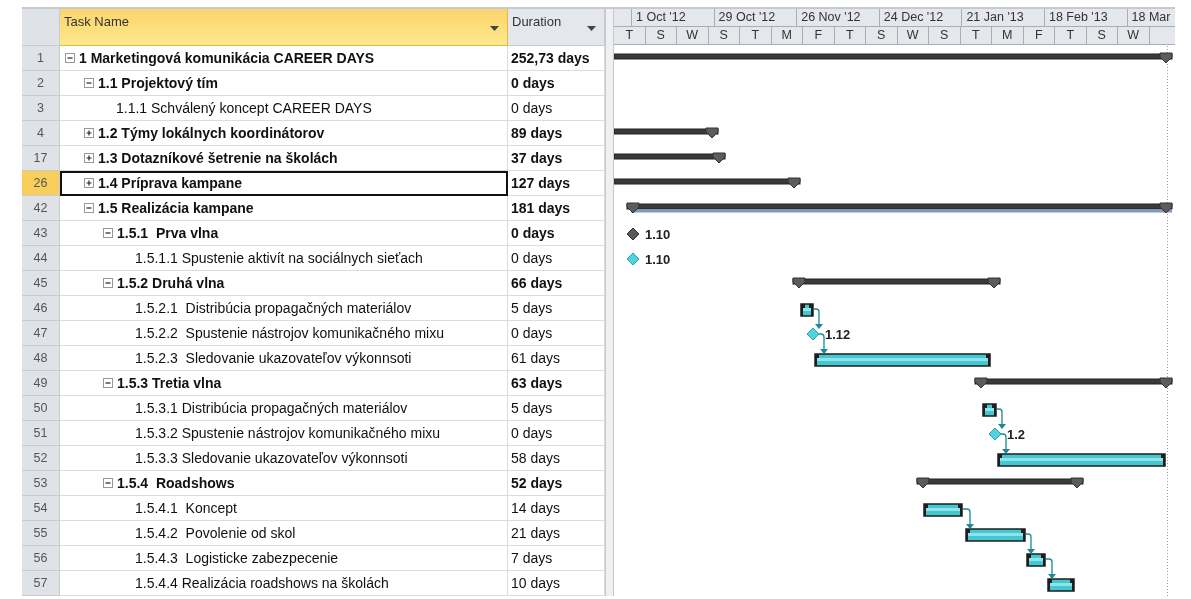 This screenshot has width=1191, height=599. What do you see at coordinates (536, 533) in the screenshot?
I see `duration-value: 21 days` at bounding box center [536, 533].